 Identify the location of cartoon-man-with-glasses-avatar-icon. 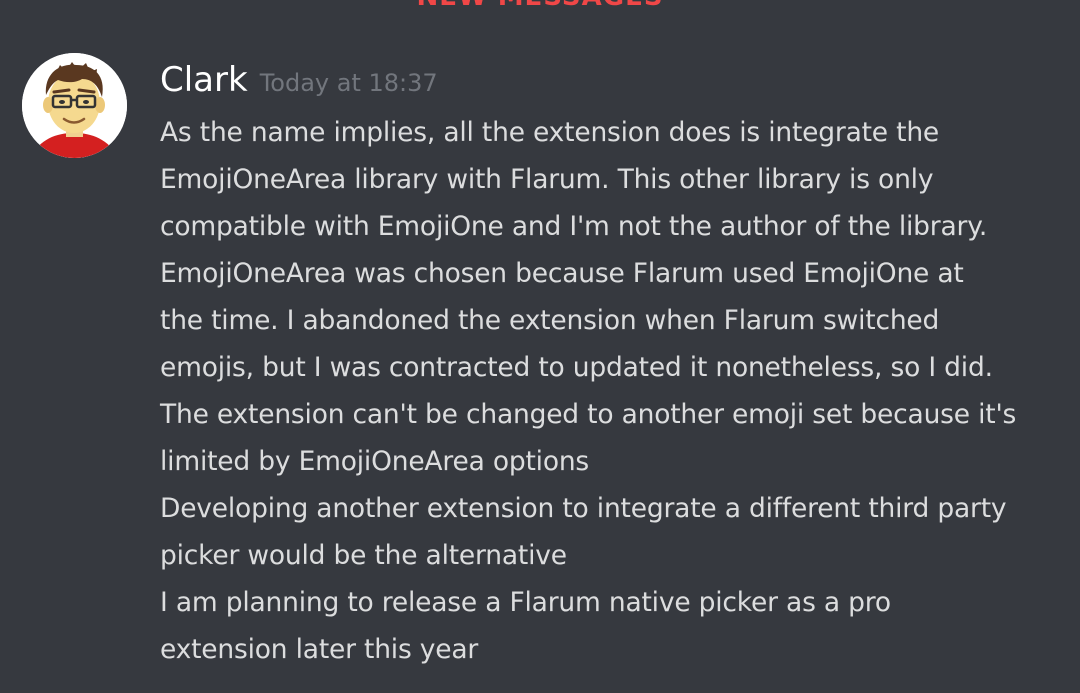
(74, 105).